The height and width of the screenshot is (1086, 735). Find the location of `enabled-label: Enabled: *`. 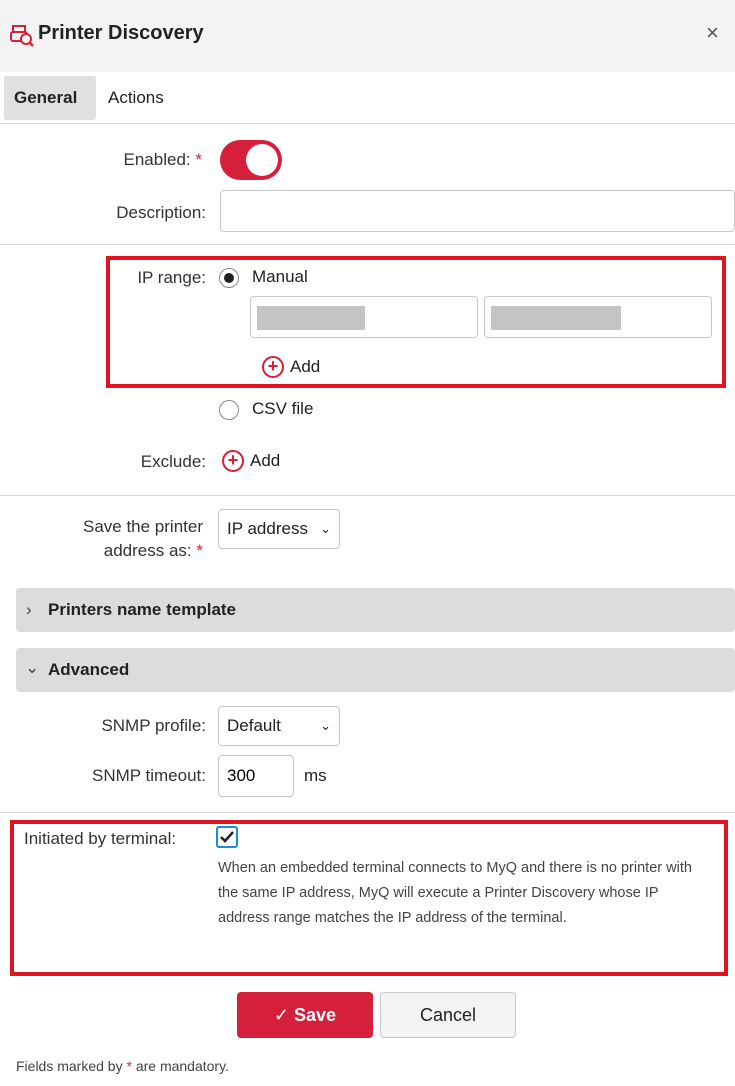

enabled-label: Enabled: * is located at coordinates (162, 159).